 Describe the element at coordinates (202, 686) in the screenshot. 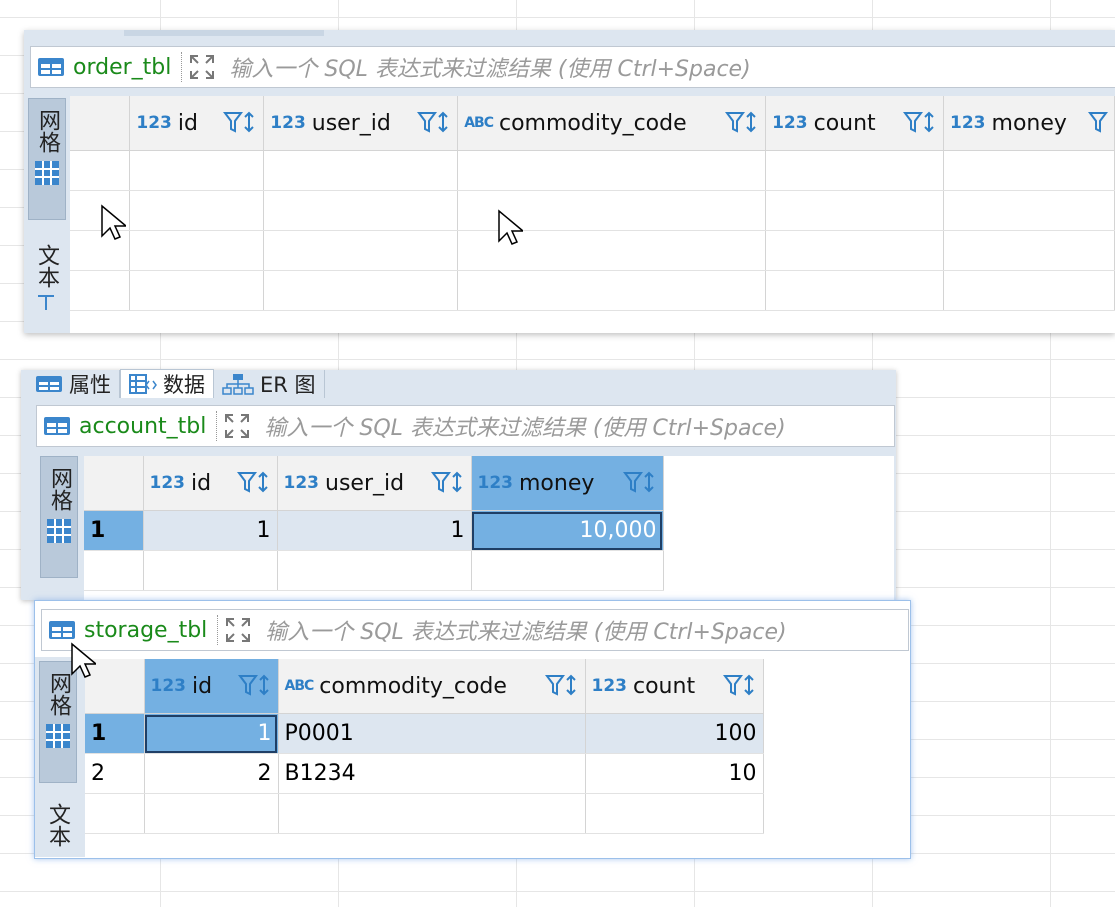

I see `column-label: id` at that location.